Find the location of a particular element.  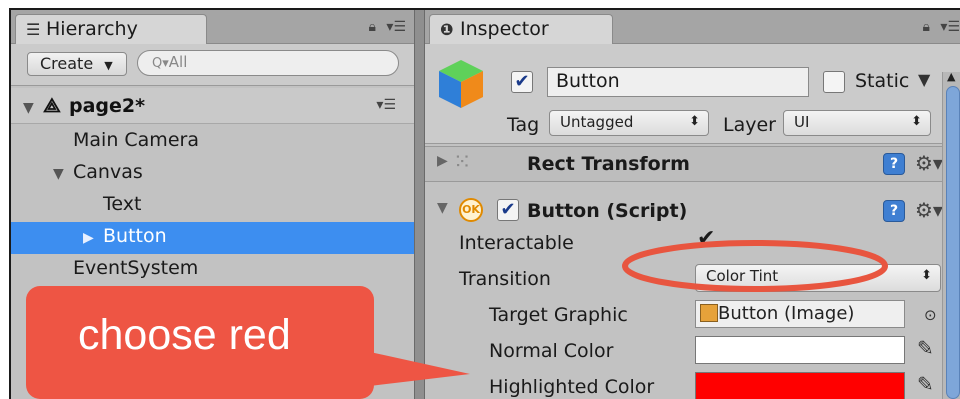

interactable-label: Interactable is located at coordinates (516, 243).